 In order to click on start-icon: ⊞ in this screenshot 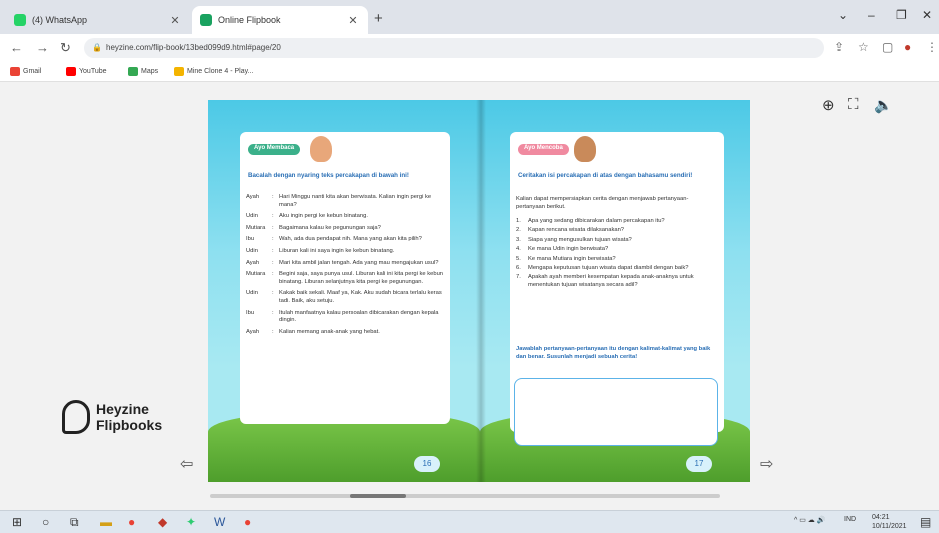, I will do `click(17, 522)`.